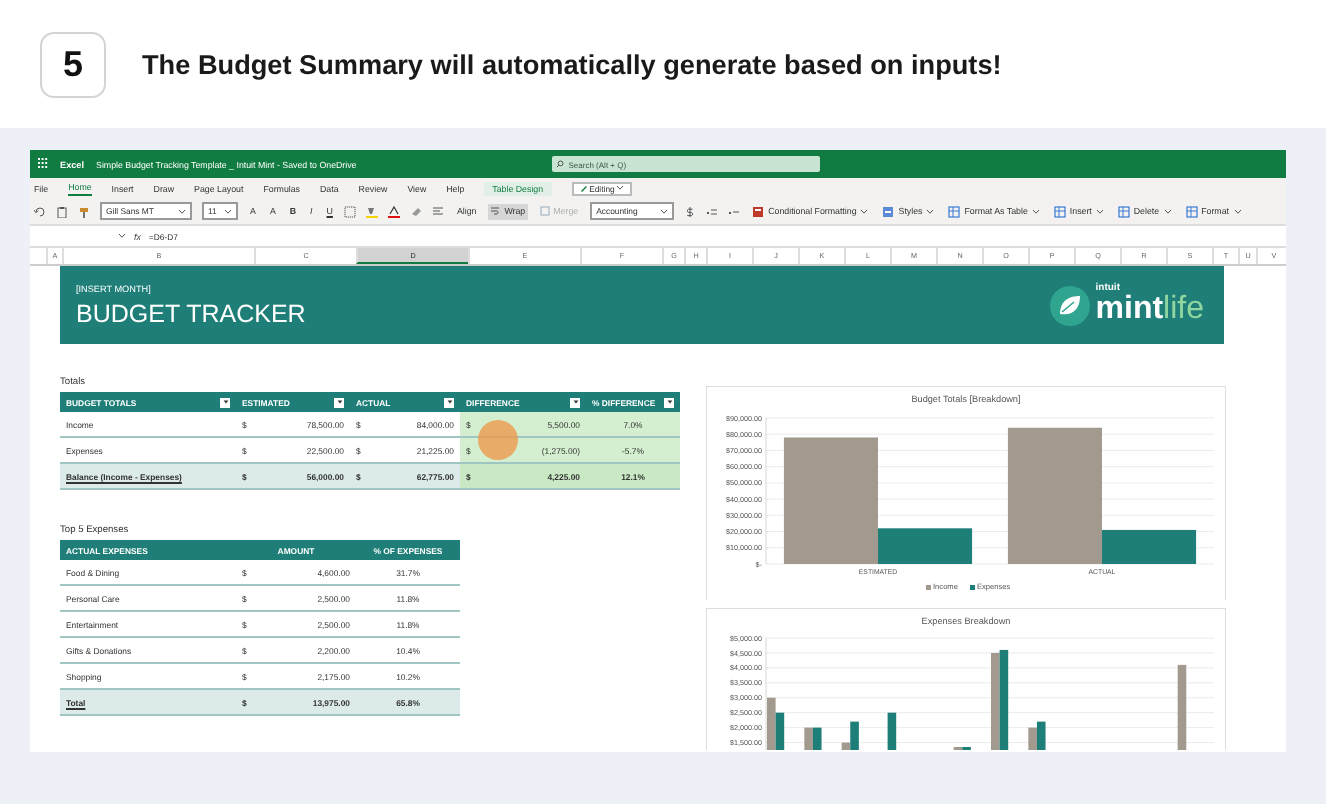  Describe the element at coordinates (191, 313) in the screenshot. I see `banner-title: BUDGET TRACKER` at that location.